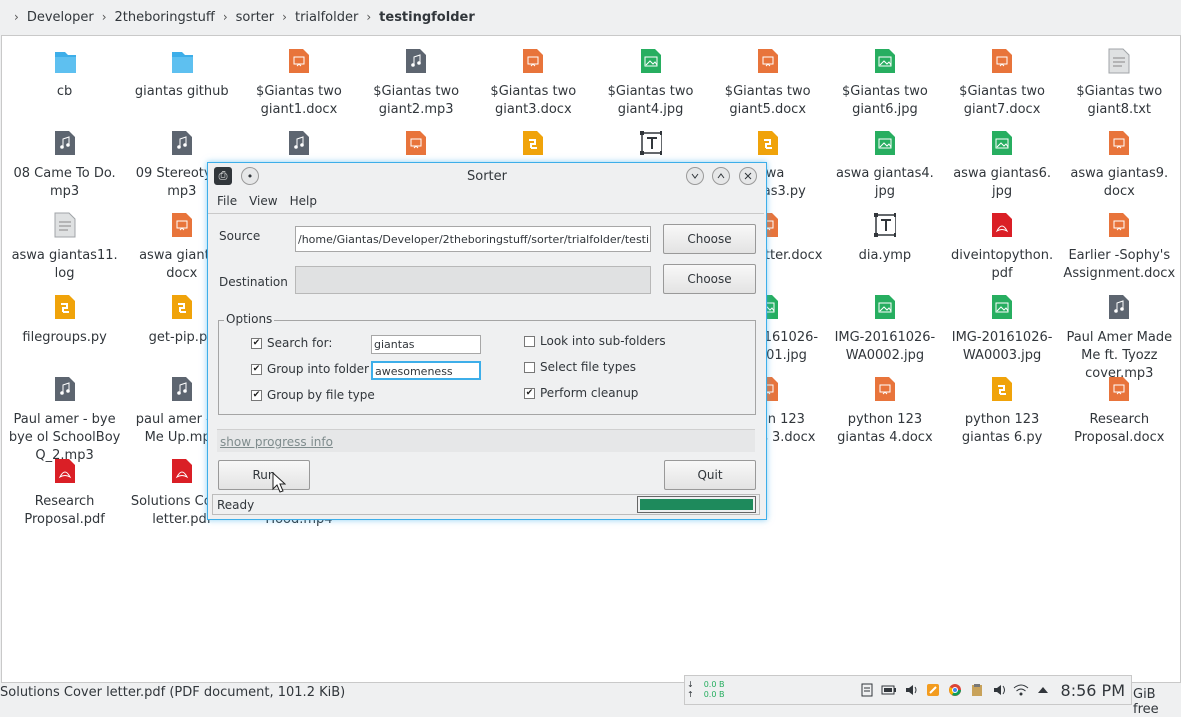 This screenshot has width=1181, height=717. I want to click on file-item: $Giantas two giant2.mp3, so click(416, 87).